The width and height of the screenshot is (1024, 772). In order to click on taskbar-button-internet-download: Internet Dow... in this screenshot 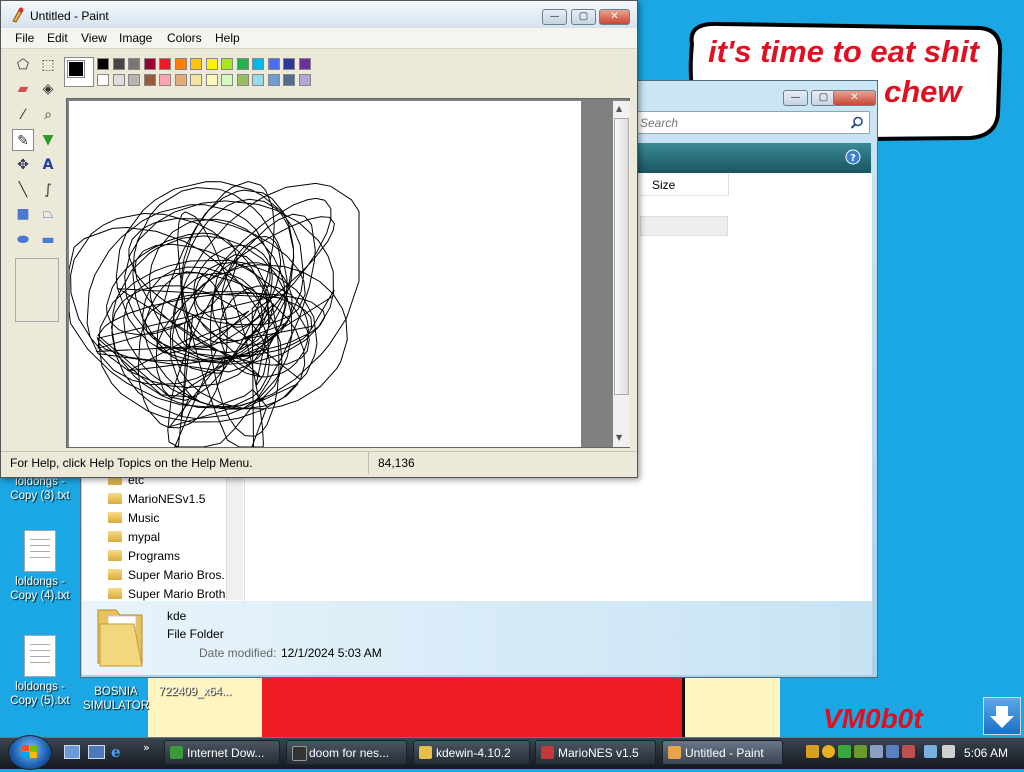, I will do `click(222, 752)`.